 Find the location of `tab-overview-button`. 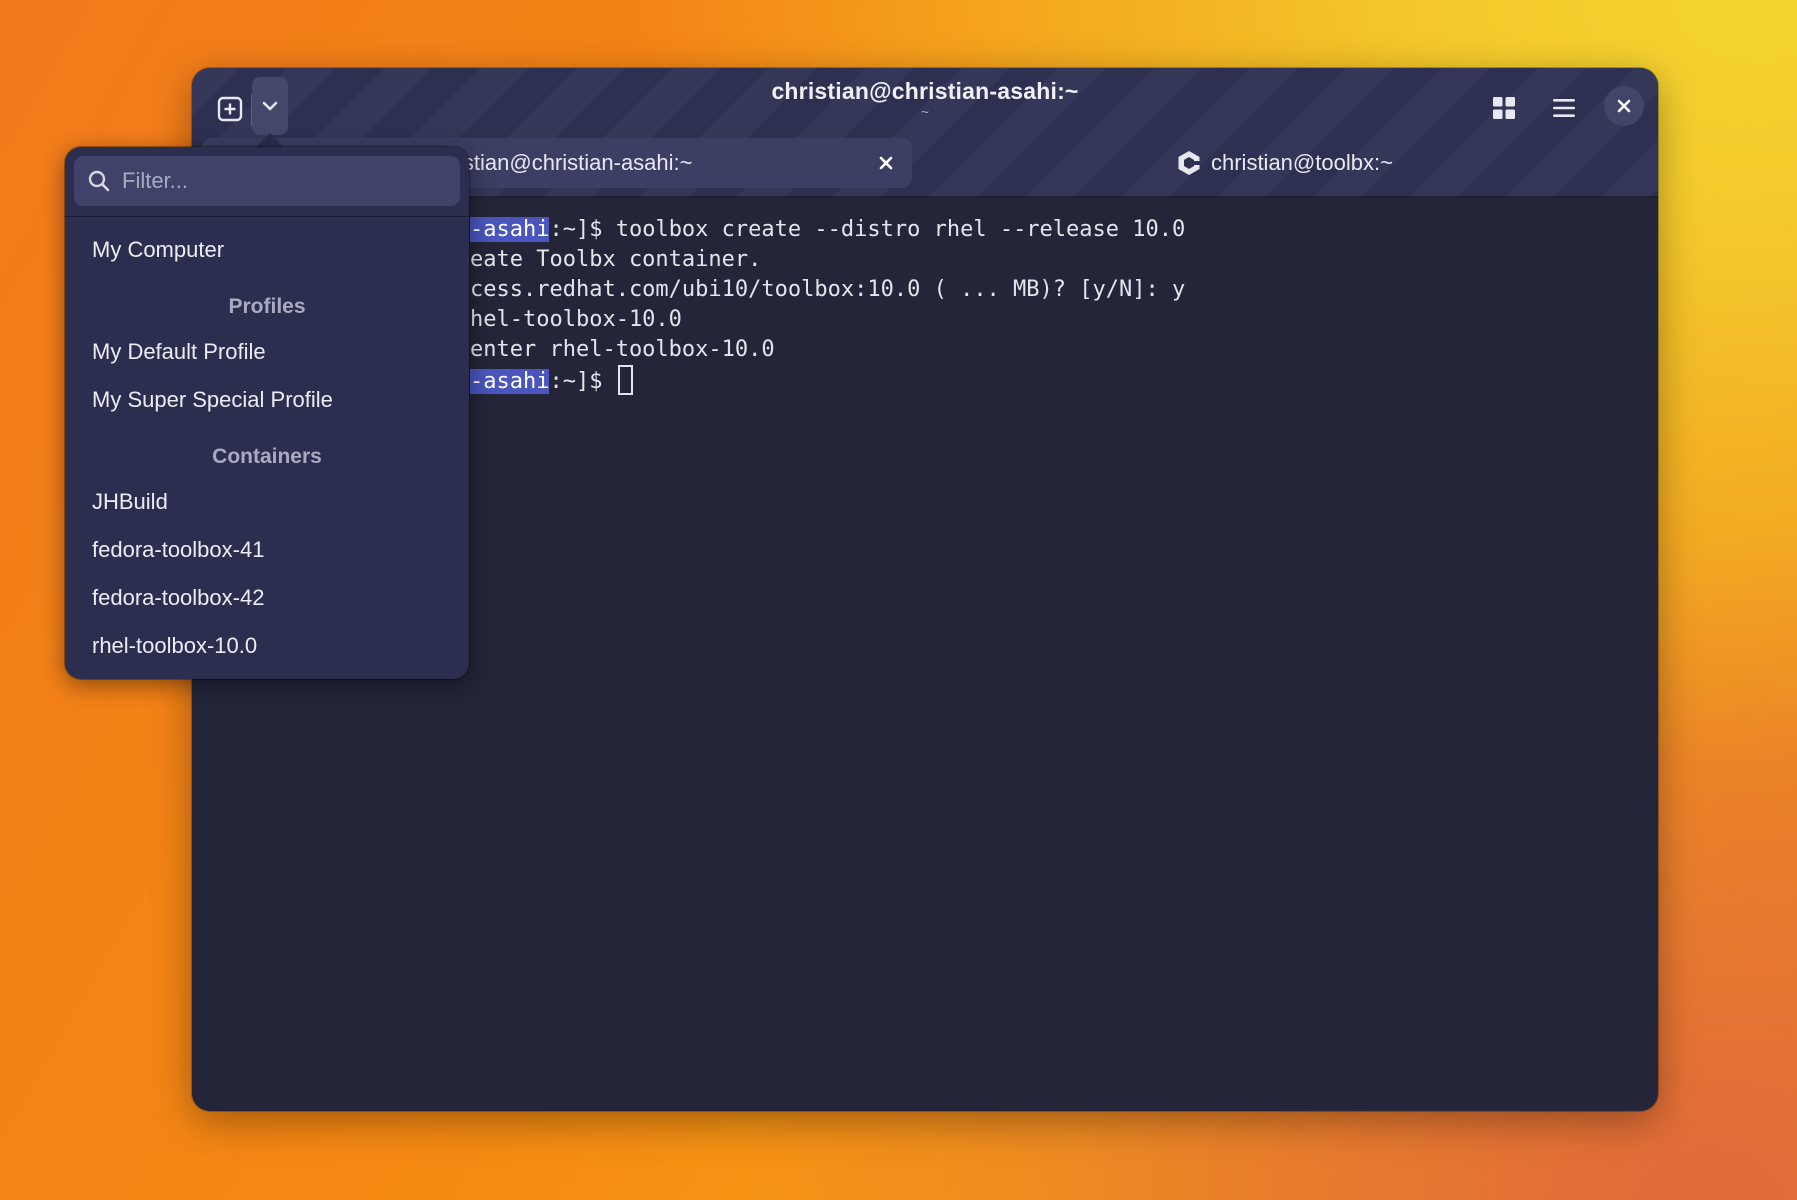

tab-overview-button is located at coordinates (1504, 108).